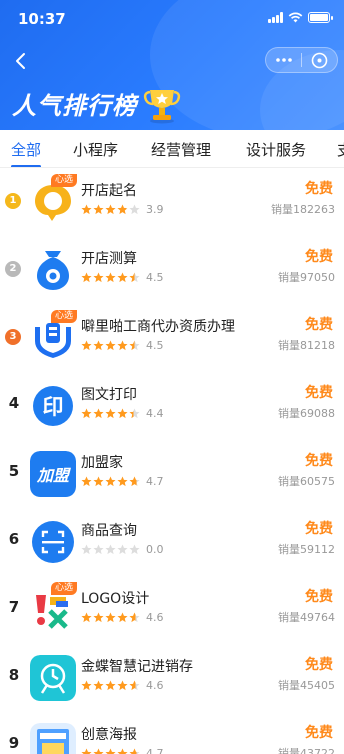 This screenshot has width=344, height=754. What do you see at coordinates (14, 471) in the screenshot?
I see `rank-number: 5` at bounding box center [14, 471].